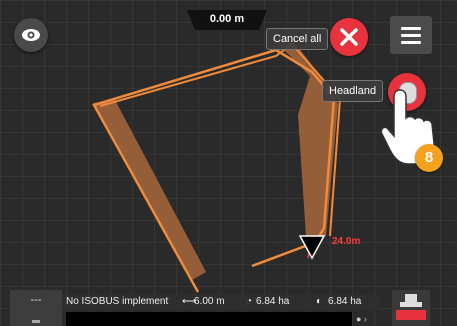  I want to click on implement-status: No ISOBUS implement, so click(117, 301).